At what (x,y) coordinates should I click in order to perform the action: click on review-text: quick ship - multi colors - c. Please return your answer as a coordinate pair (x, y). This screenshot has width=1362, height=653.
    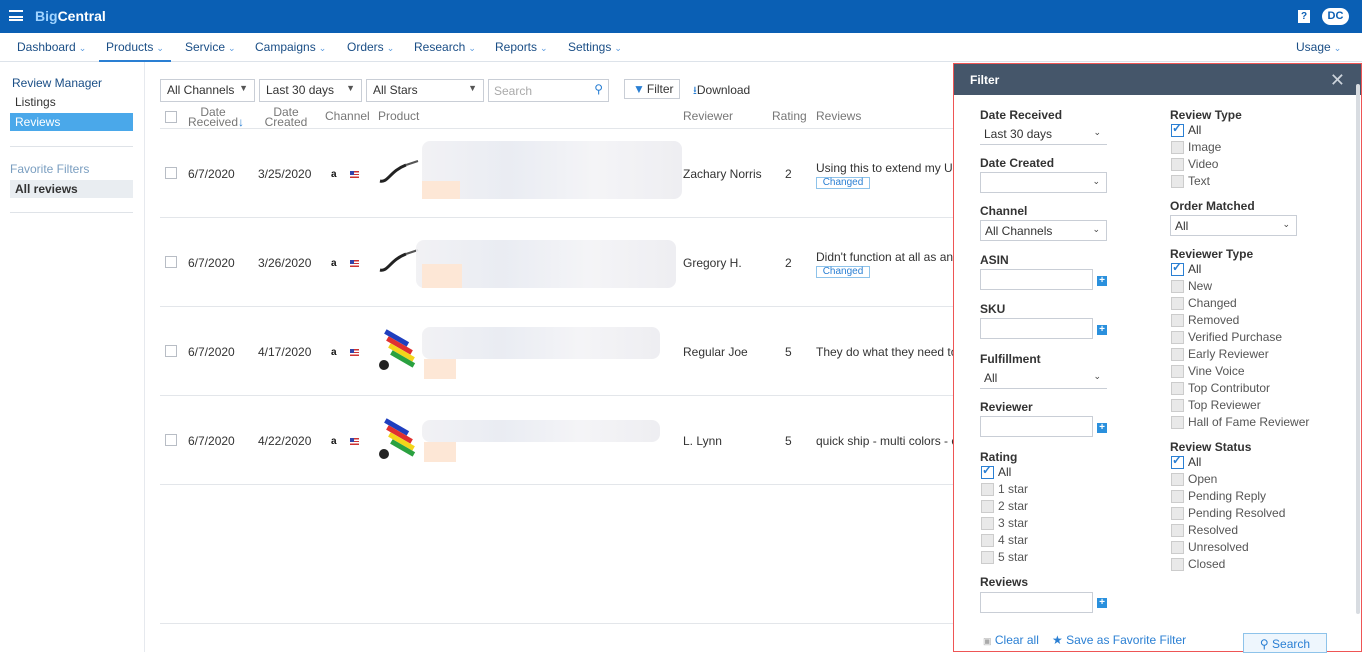
    Looking at the image, I should click on (884, 441).